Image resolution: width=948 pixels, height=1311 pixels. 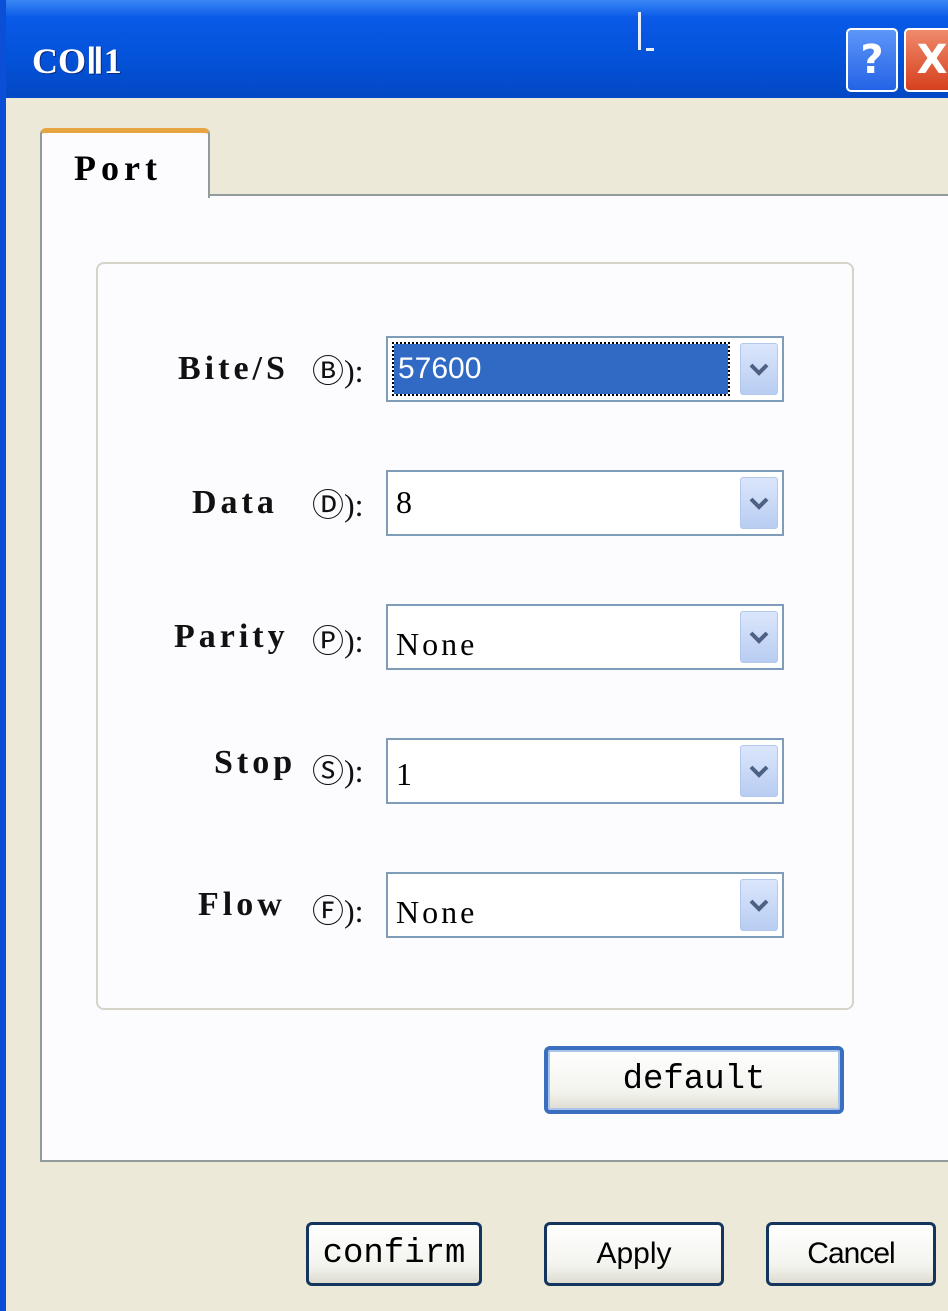 I want to click on confirm-button: confirm, so click(x=394, y=1254).